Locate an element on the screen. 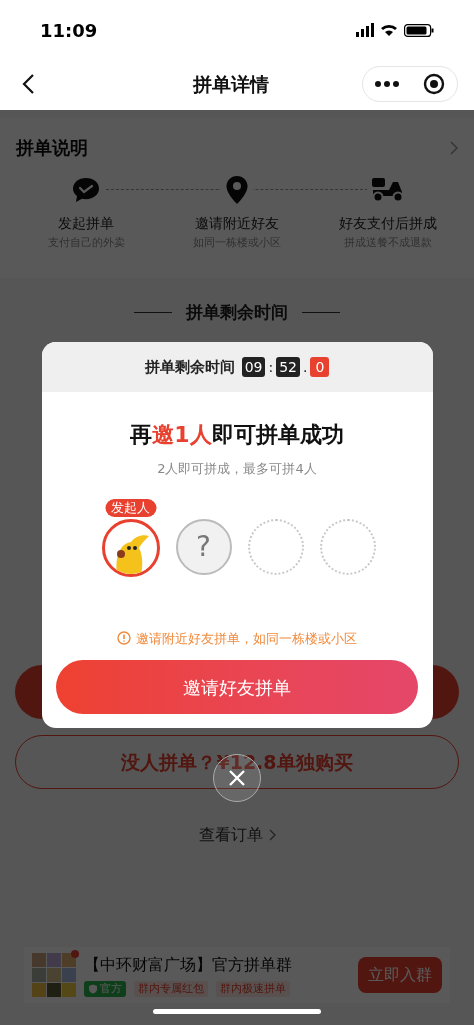  pending-member-slot: ? is located at coordinates (203, 546).